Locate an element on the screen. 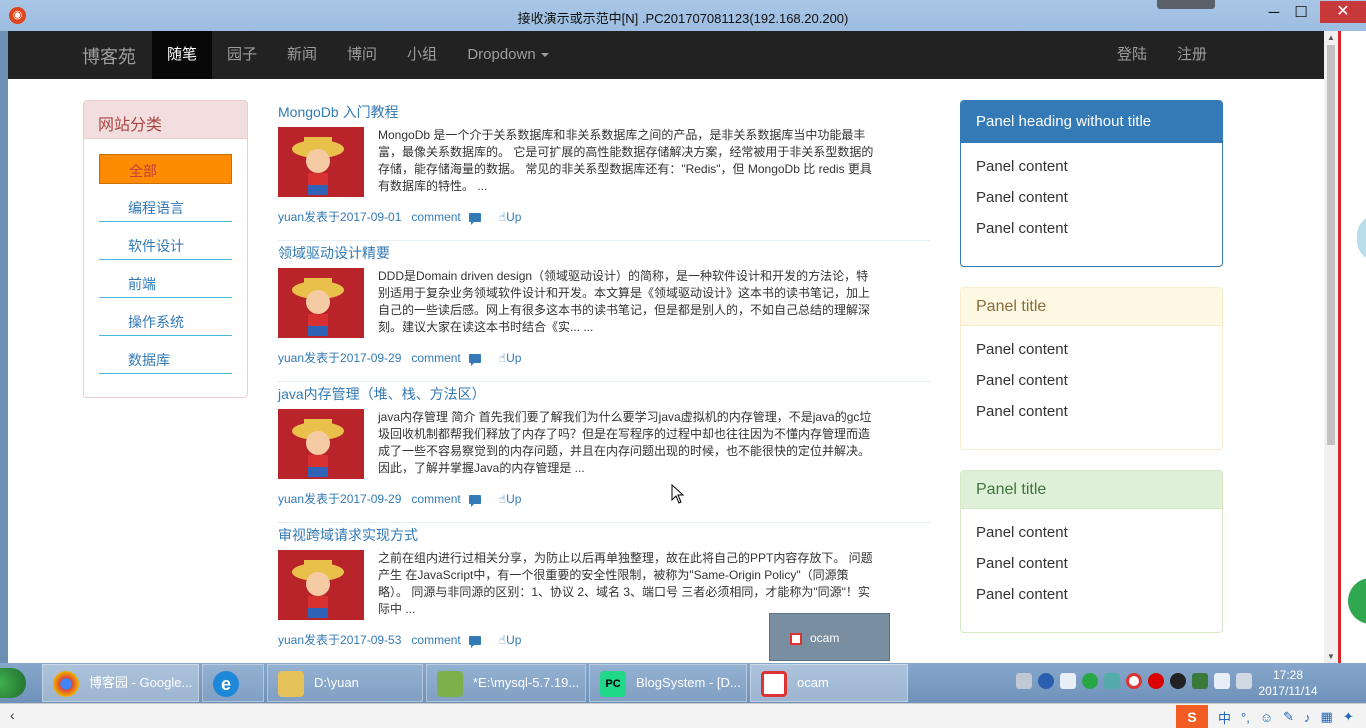 The image size is (1366, 728). ime-punctuation: °, is located at coordinates (1245, 717).